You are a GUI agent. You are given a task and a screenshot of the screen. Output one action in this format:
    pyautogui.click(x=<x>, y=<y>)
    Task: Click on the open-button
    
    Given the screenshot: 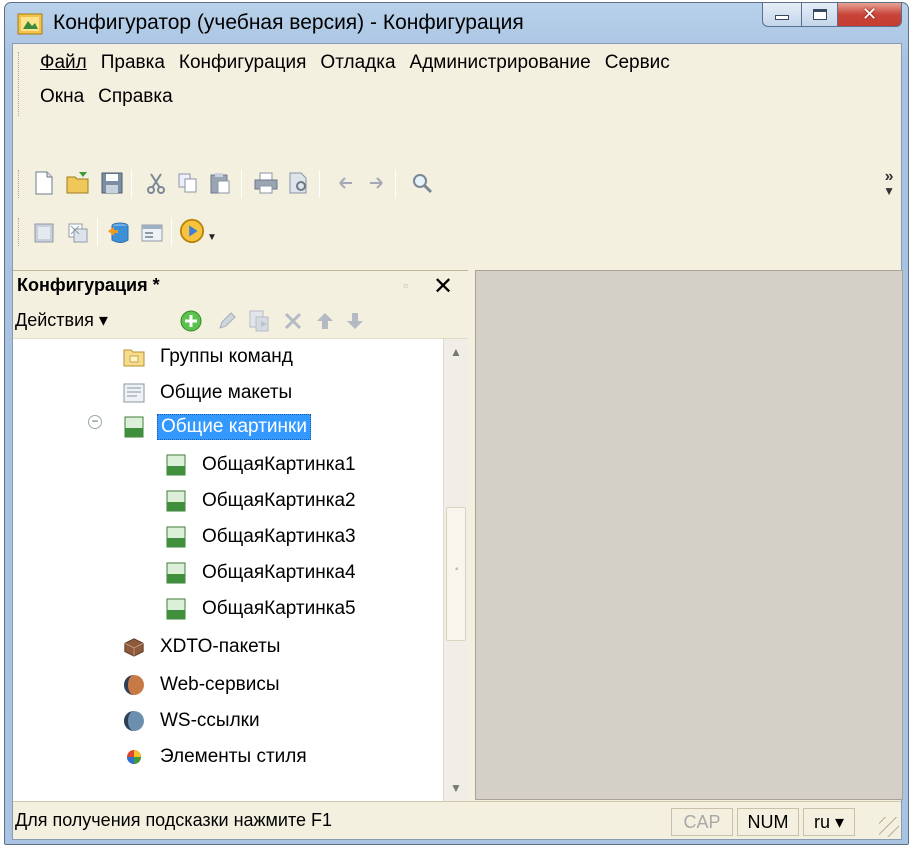 What is the action you would take?
    pyautogui.click(x=78, y=183)
    